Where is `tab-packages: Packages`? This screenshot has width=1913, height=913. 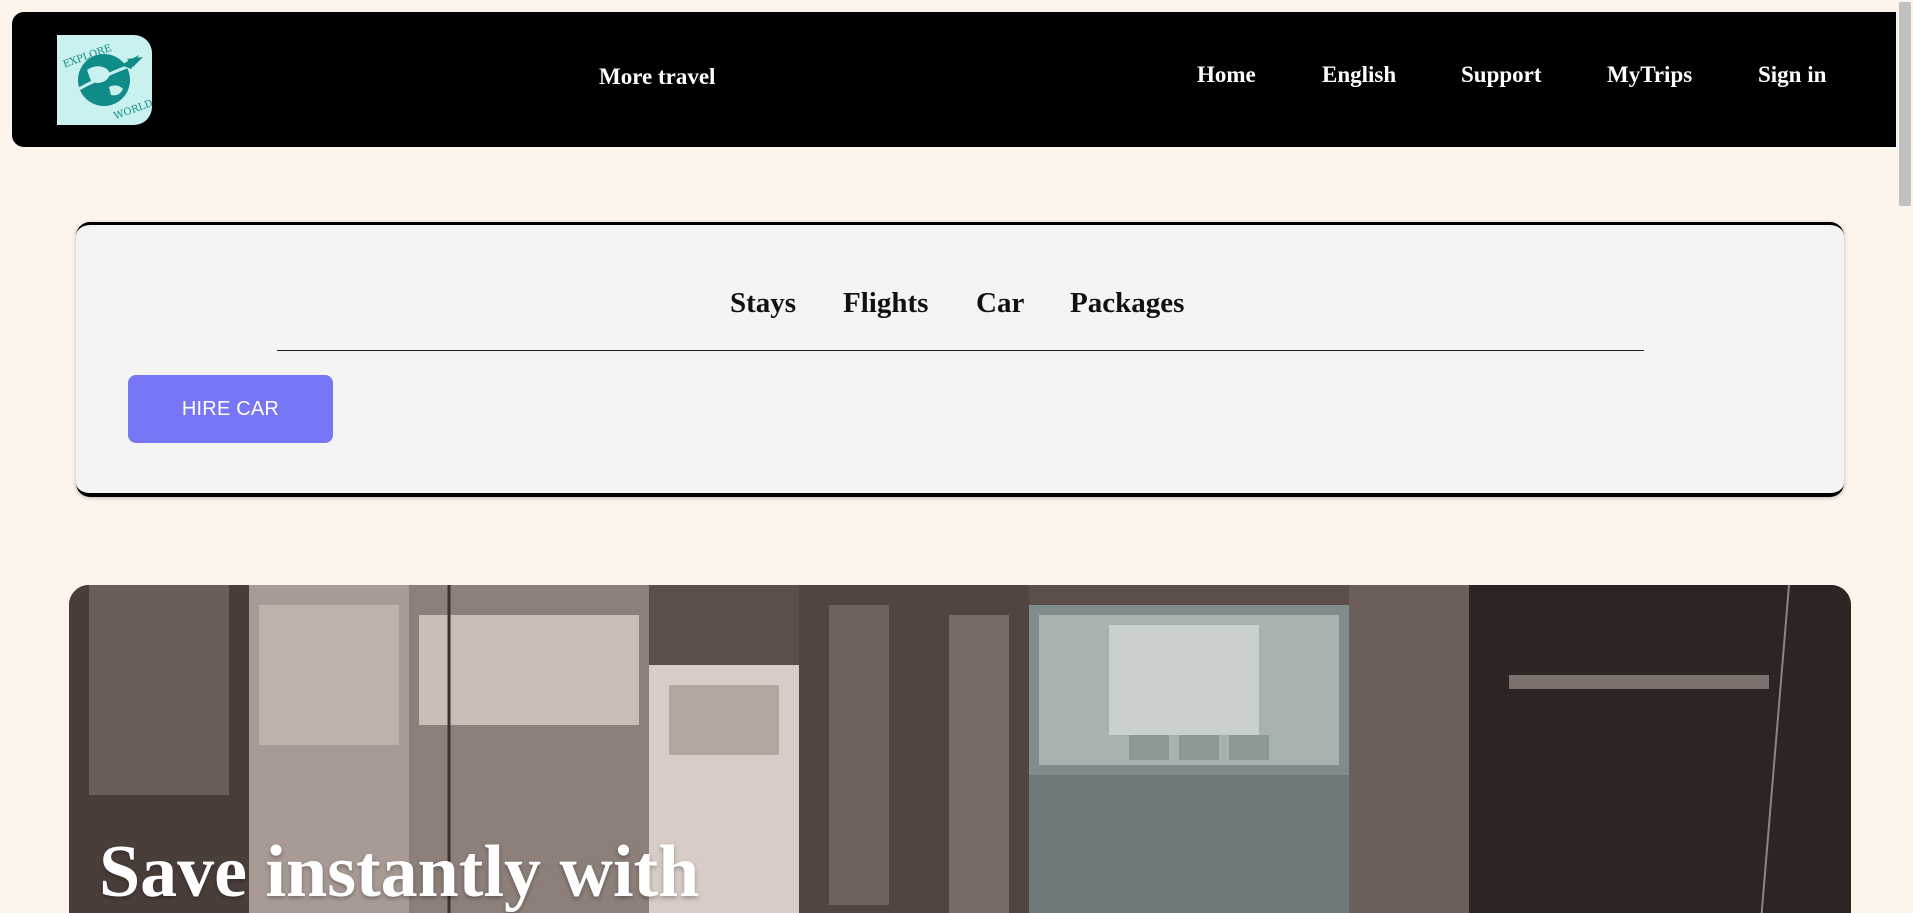 tab-packages: Packages is located at coordinates (1127, 303).